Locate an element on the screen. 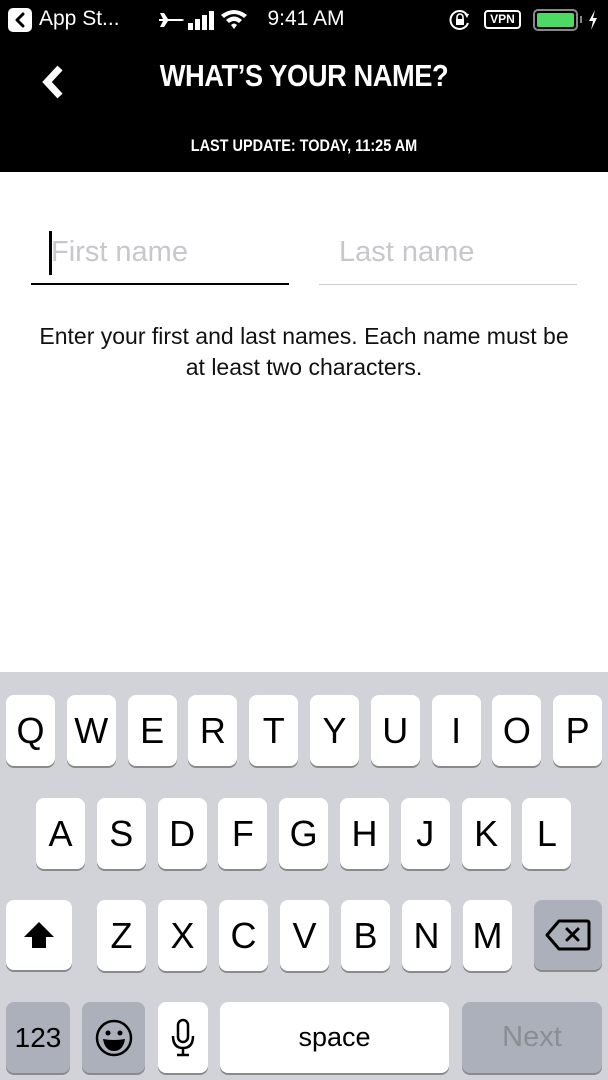  battery-icon is located at coordinates (555, 20).